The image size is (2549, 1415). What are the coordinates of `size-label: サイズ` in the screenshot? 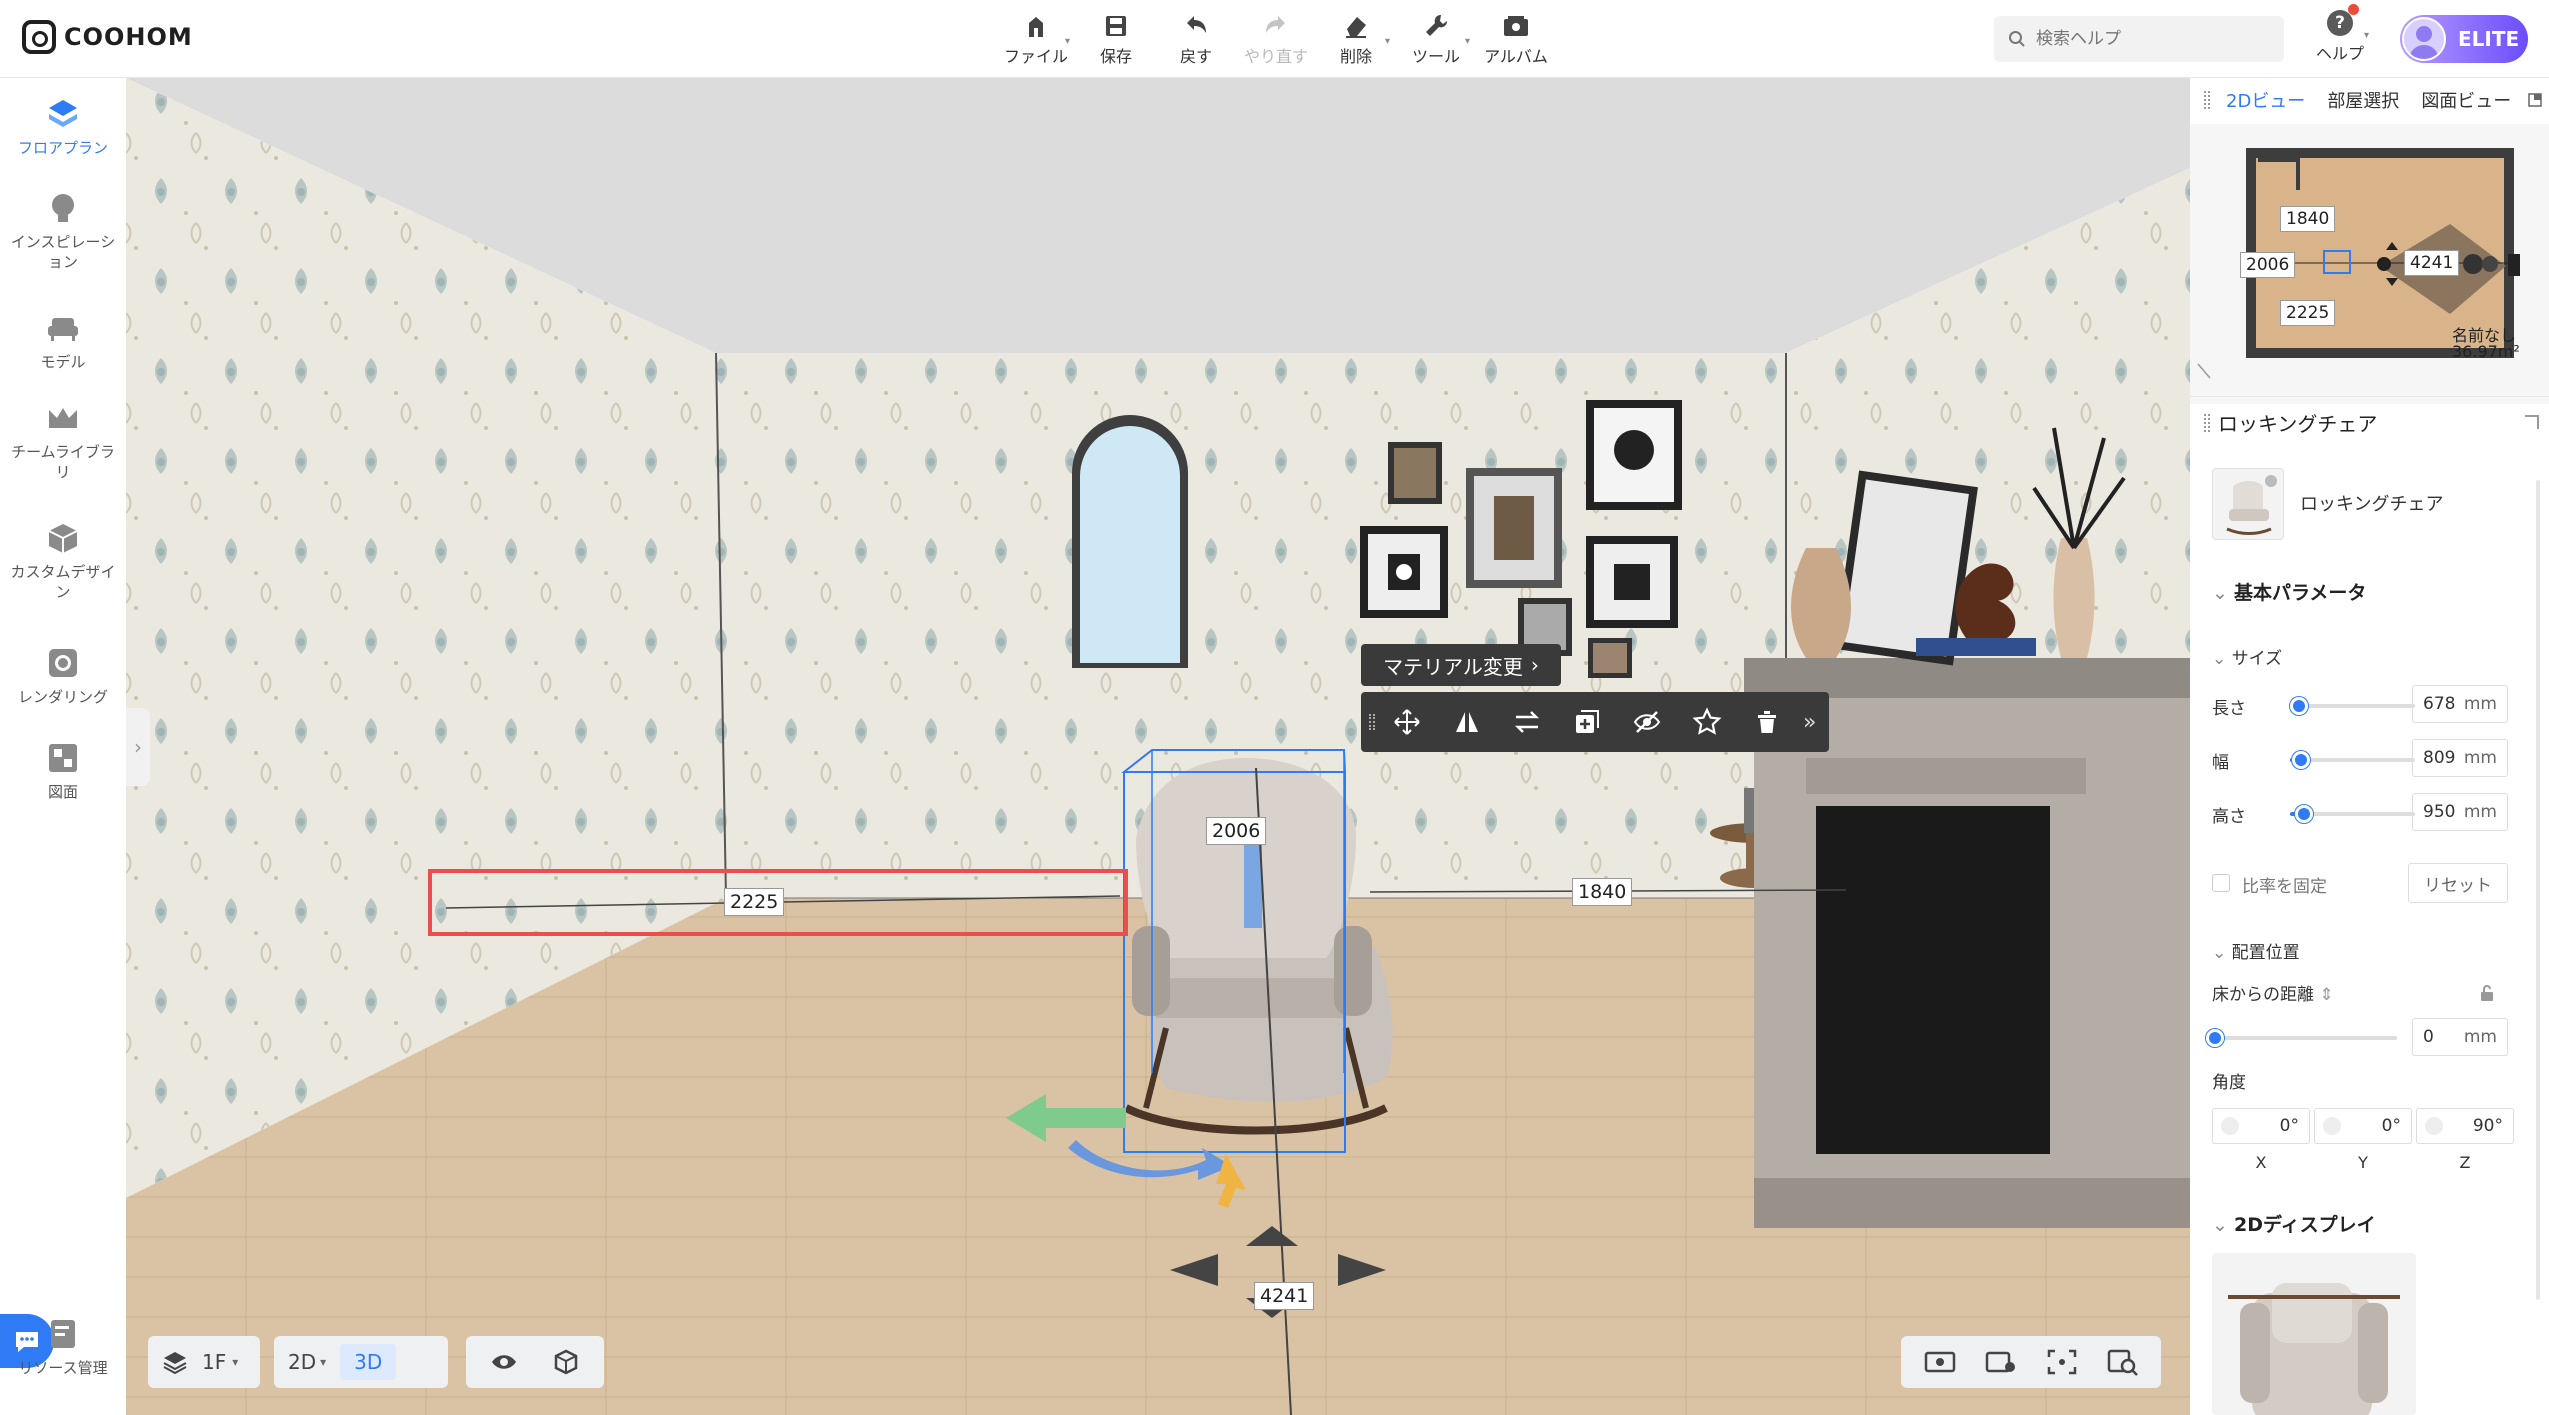 It's located at (2257, 659).